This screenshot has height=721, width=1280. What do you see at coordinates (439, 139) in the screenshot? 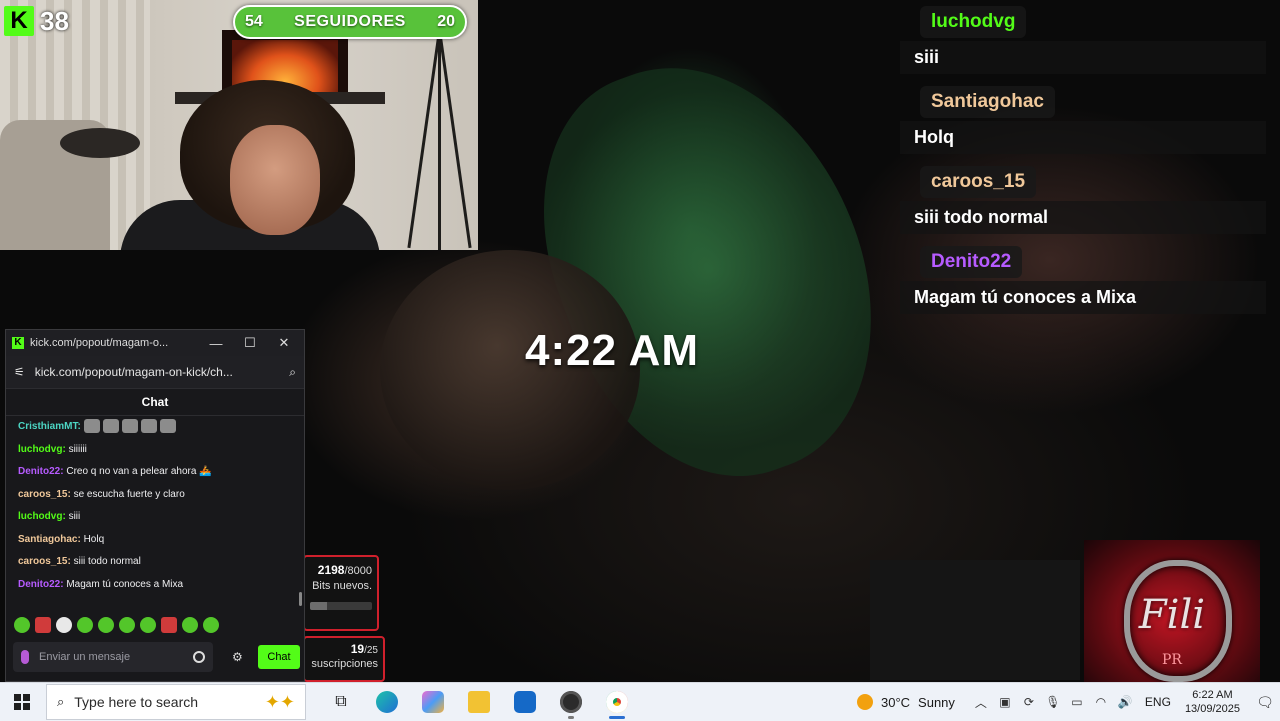
I see `webcam-tripod` at bounding box center [439, 139].